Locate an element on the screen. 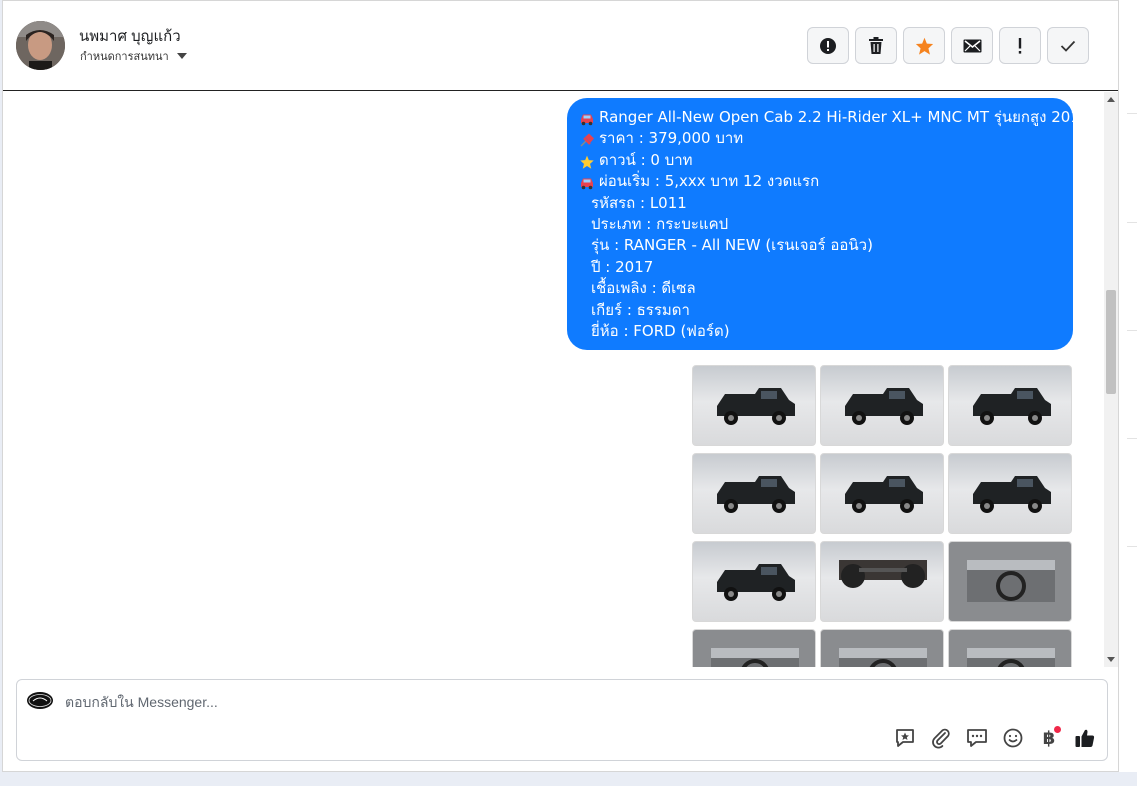 The image size is (1137, 786). message-line-text: ผ่อนเริ่ม : 5,xxx บาท 12 งวดแรก is located at coordinates (709, 181).